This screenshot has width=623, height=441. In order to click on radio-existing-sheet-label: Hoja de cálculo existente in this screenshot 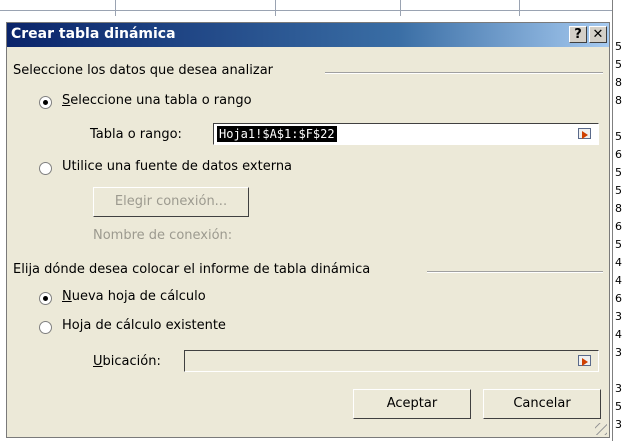, I will do `click(144, 325)`.